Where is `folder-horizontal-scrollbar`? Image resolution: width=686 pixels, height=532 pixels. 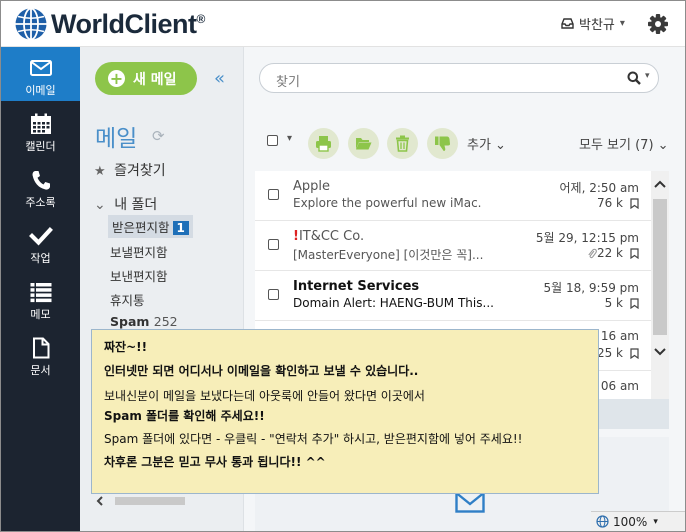 folder-horizontal-scrollbar is located at coordinates (169, 501).